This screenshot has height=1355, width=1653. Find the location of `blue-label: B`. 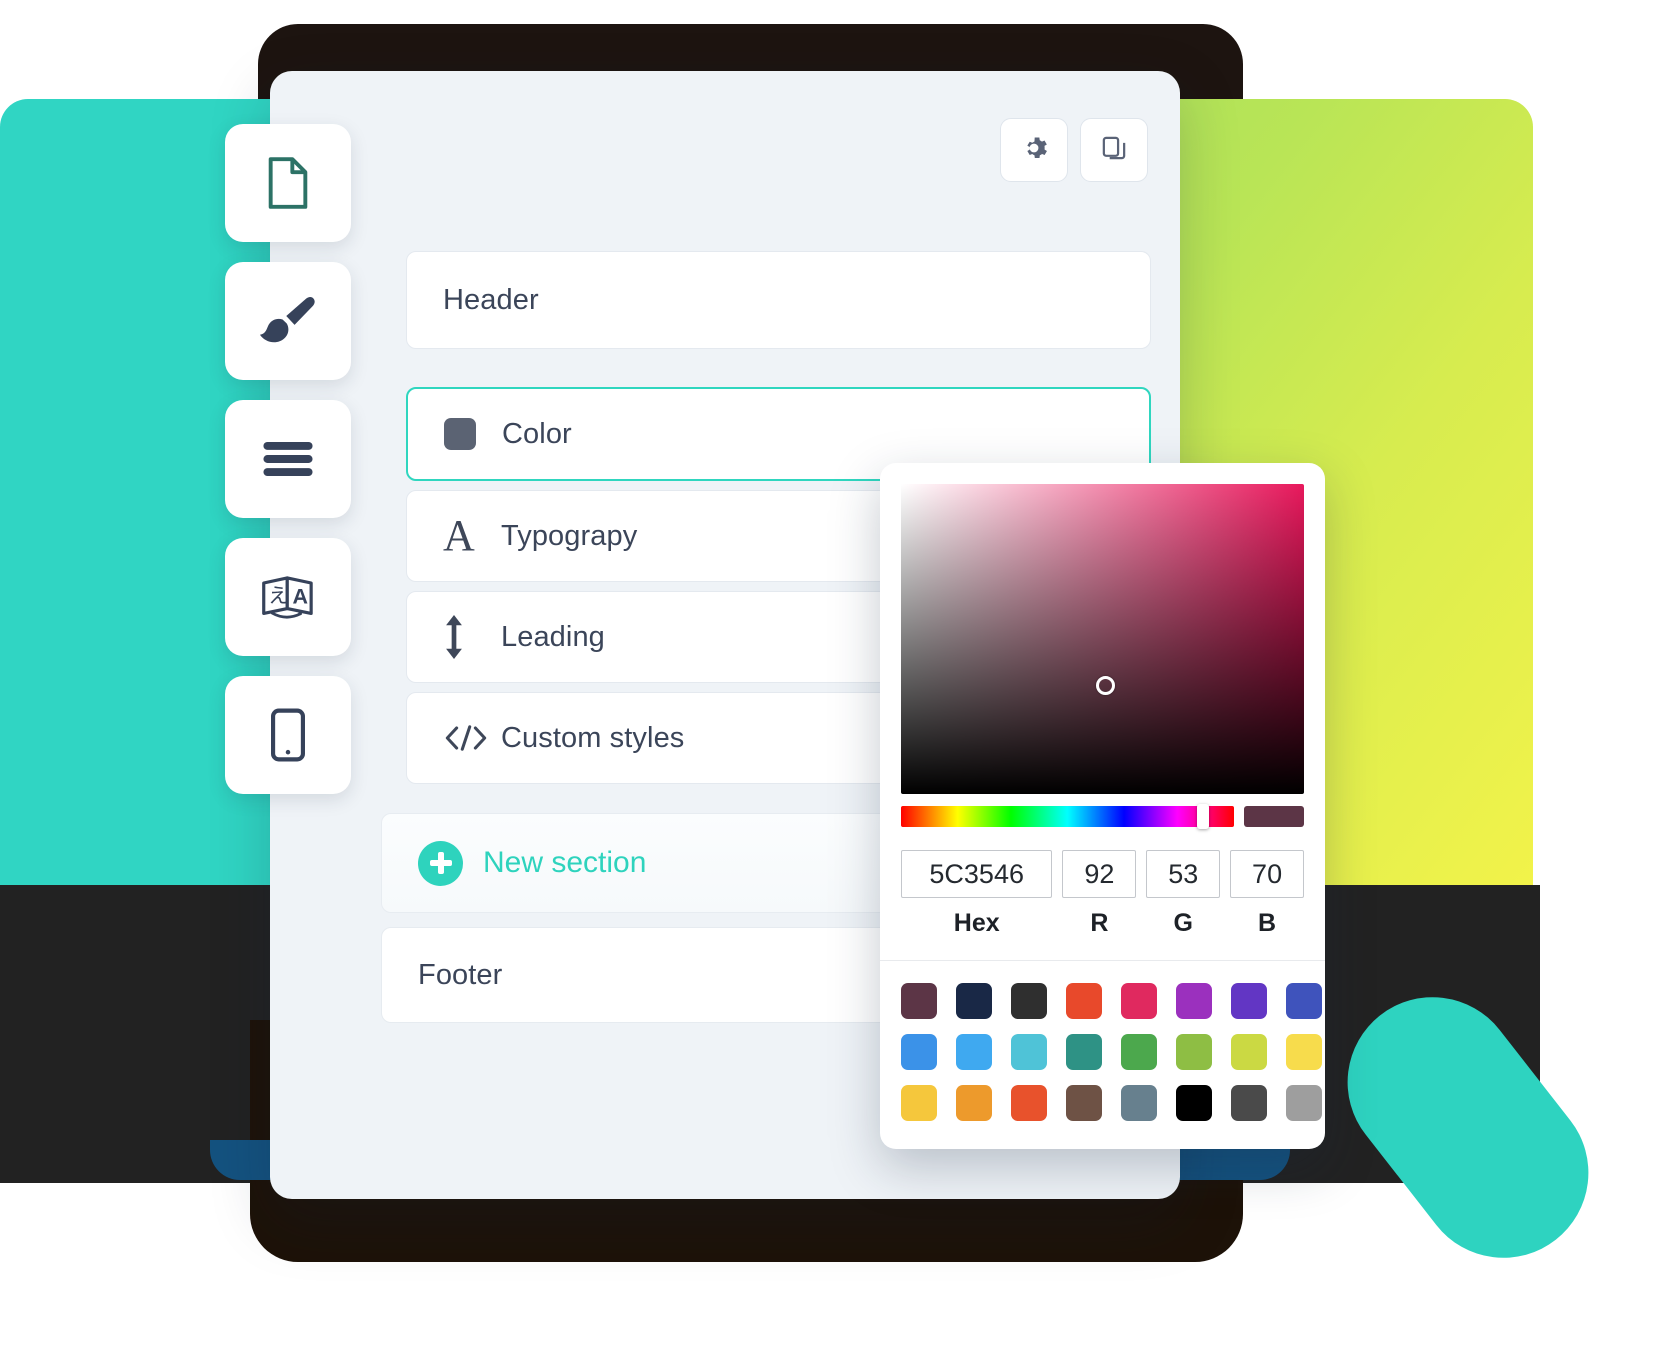

blue-label: B is located at coordinates (1267, 923).